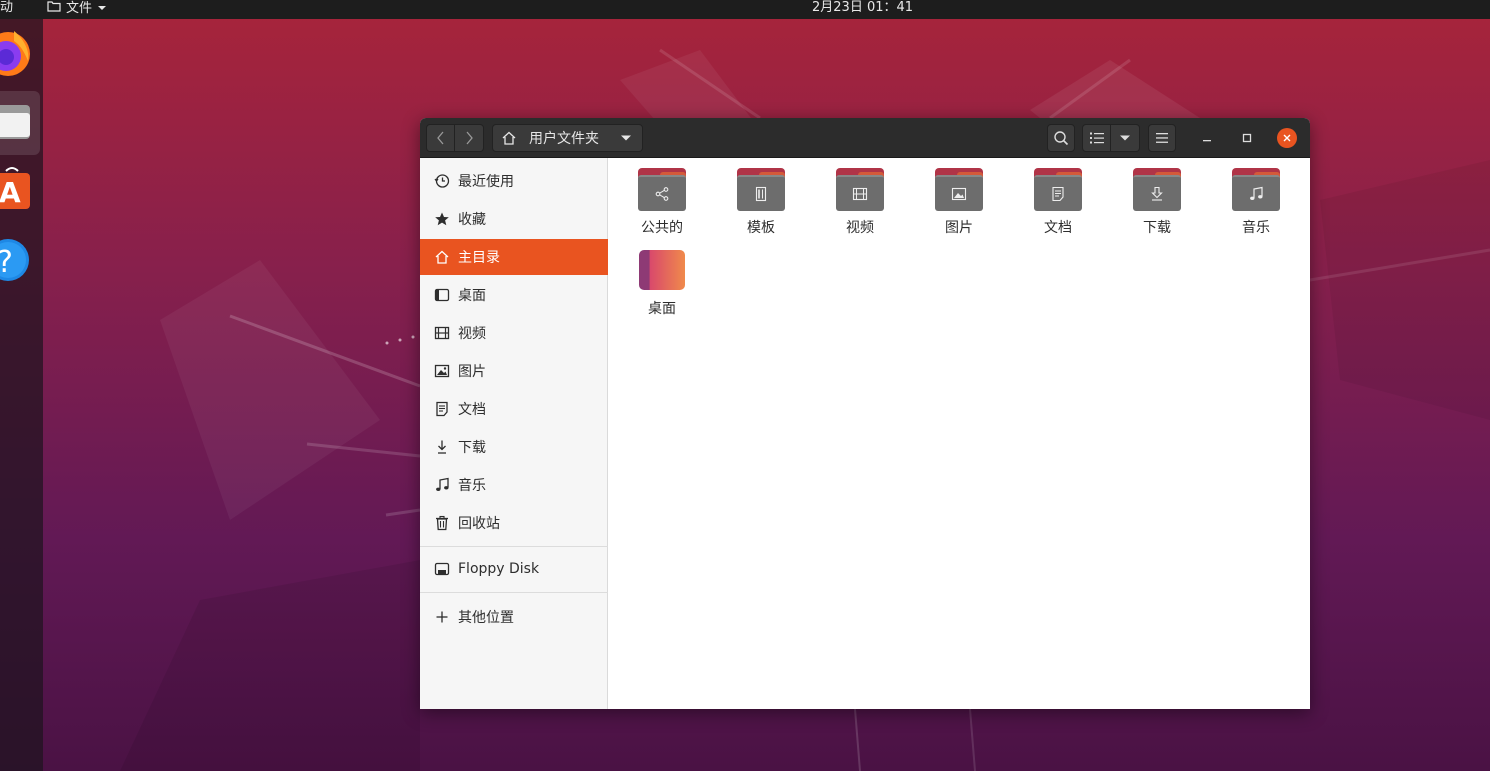 This screenshot has width=1490, height=771. I want to click on close-button, so click(1287, 138).